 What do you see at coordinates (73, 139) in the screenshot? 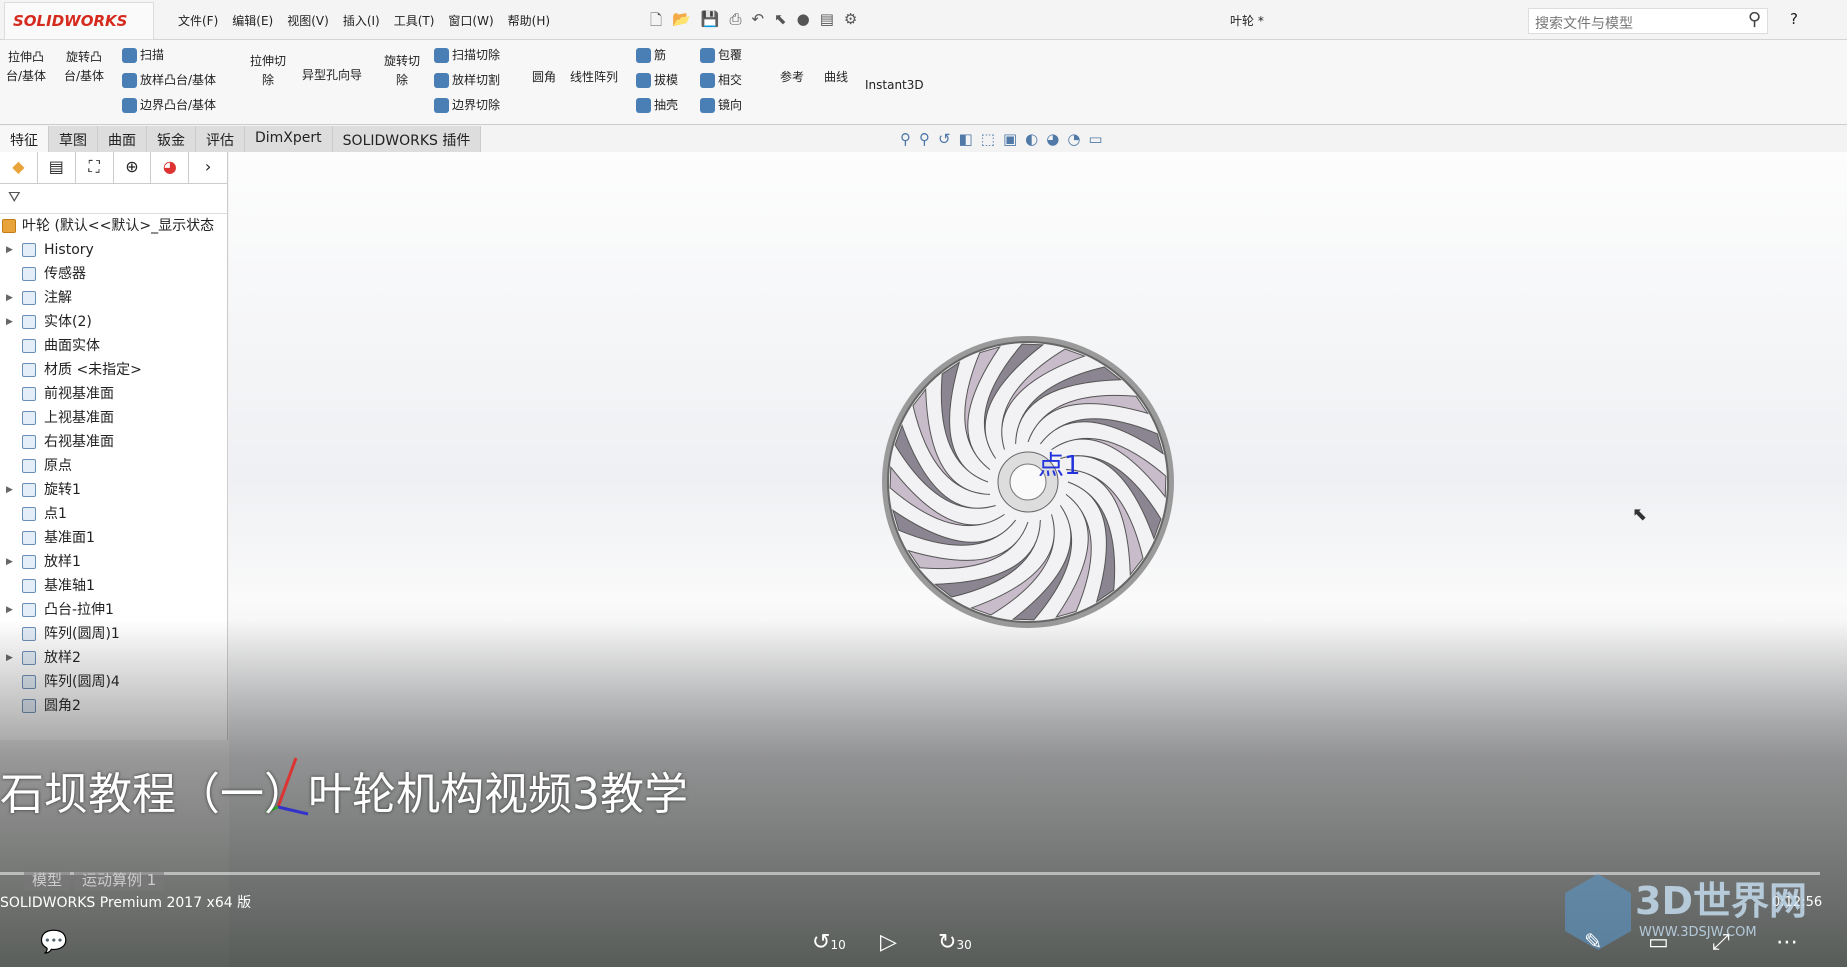
I see `command-tab: 草图` at bounding box center [73, 139].